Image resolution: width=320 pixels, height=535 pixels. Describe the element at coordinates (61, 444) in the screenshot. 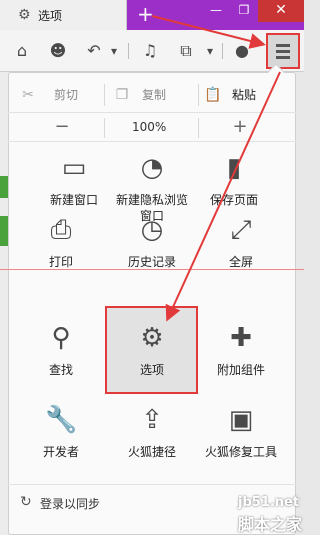

I see `developer-button: 🔧 开发者` at that location.